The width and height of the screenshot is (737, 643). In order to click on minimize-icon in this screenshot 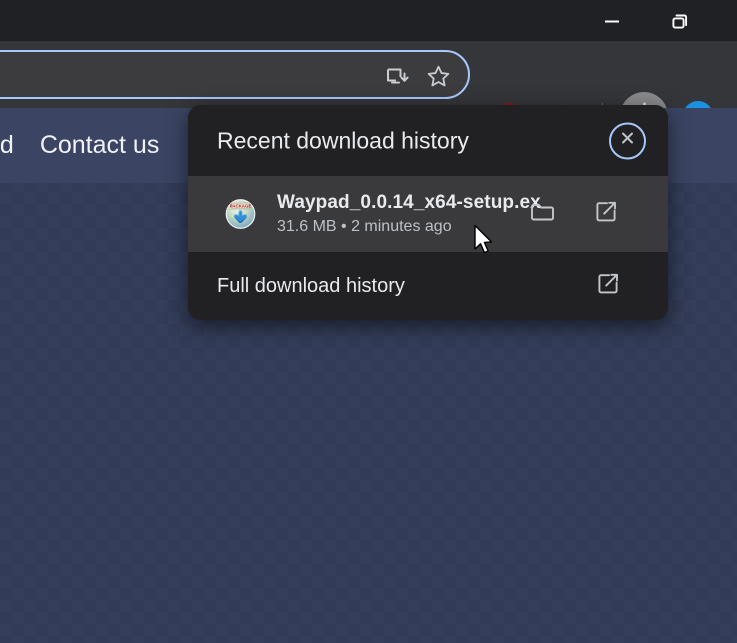, I will do `click(612, 21)`.